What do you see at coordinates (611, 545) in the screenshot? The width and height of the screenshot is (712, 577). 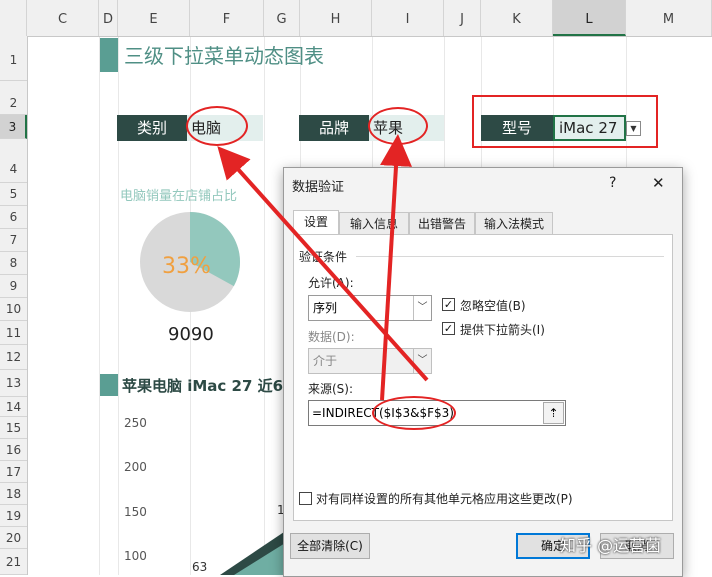 I see `watermark: 知乎 @运营菌` at bounding box center [611, 545].